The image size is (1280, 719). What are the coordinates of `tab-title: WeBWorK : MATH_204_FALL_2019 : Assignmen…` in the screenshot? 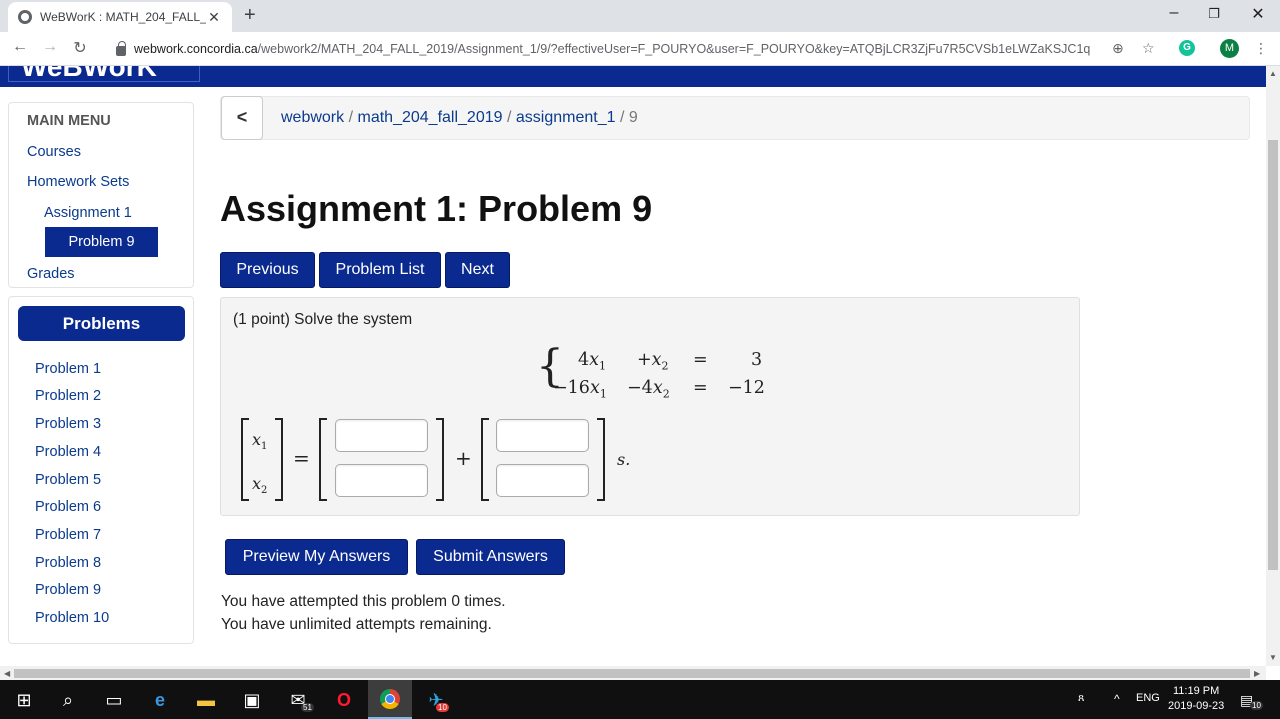 It's located at (123, 17).